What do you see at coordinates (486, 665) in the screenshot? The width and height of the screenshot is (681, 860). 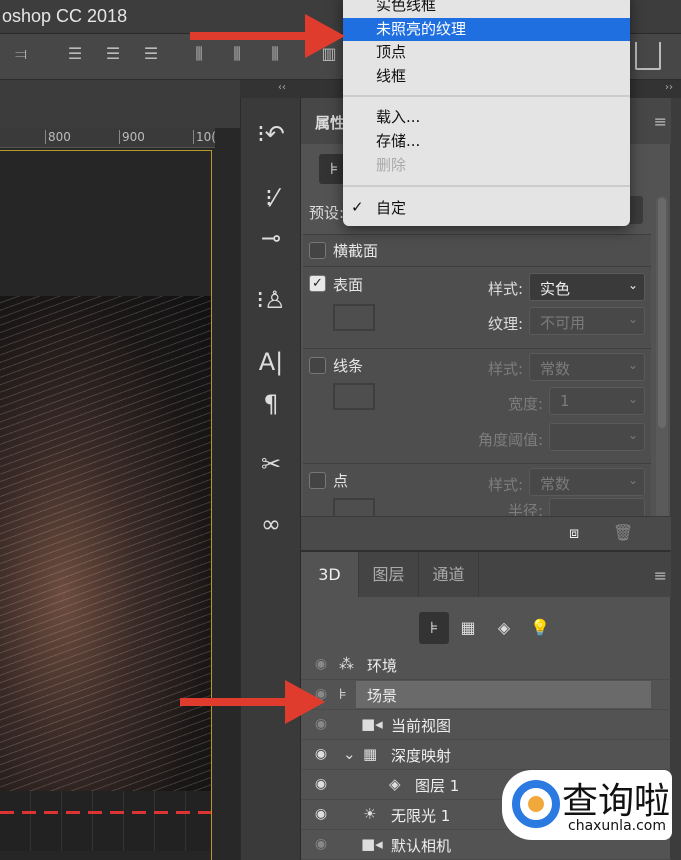 I see `tree-row-environment: ◉ ⁂ 环境` at bounding box center [486, 665].